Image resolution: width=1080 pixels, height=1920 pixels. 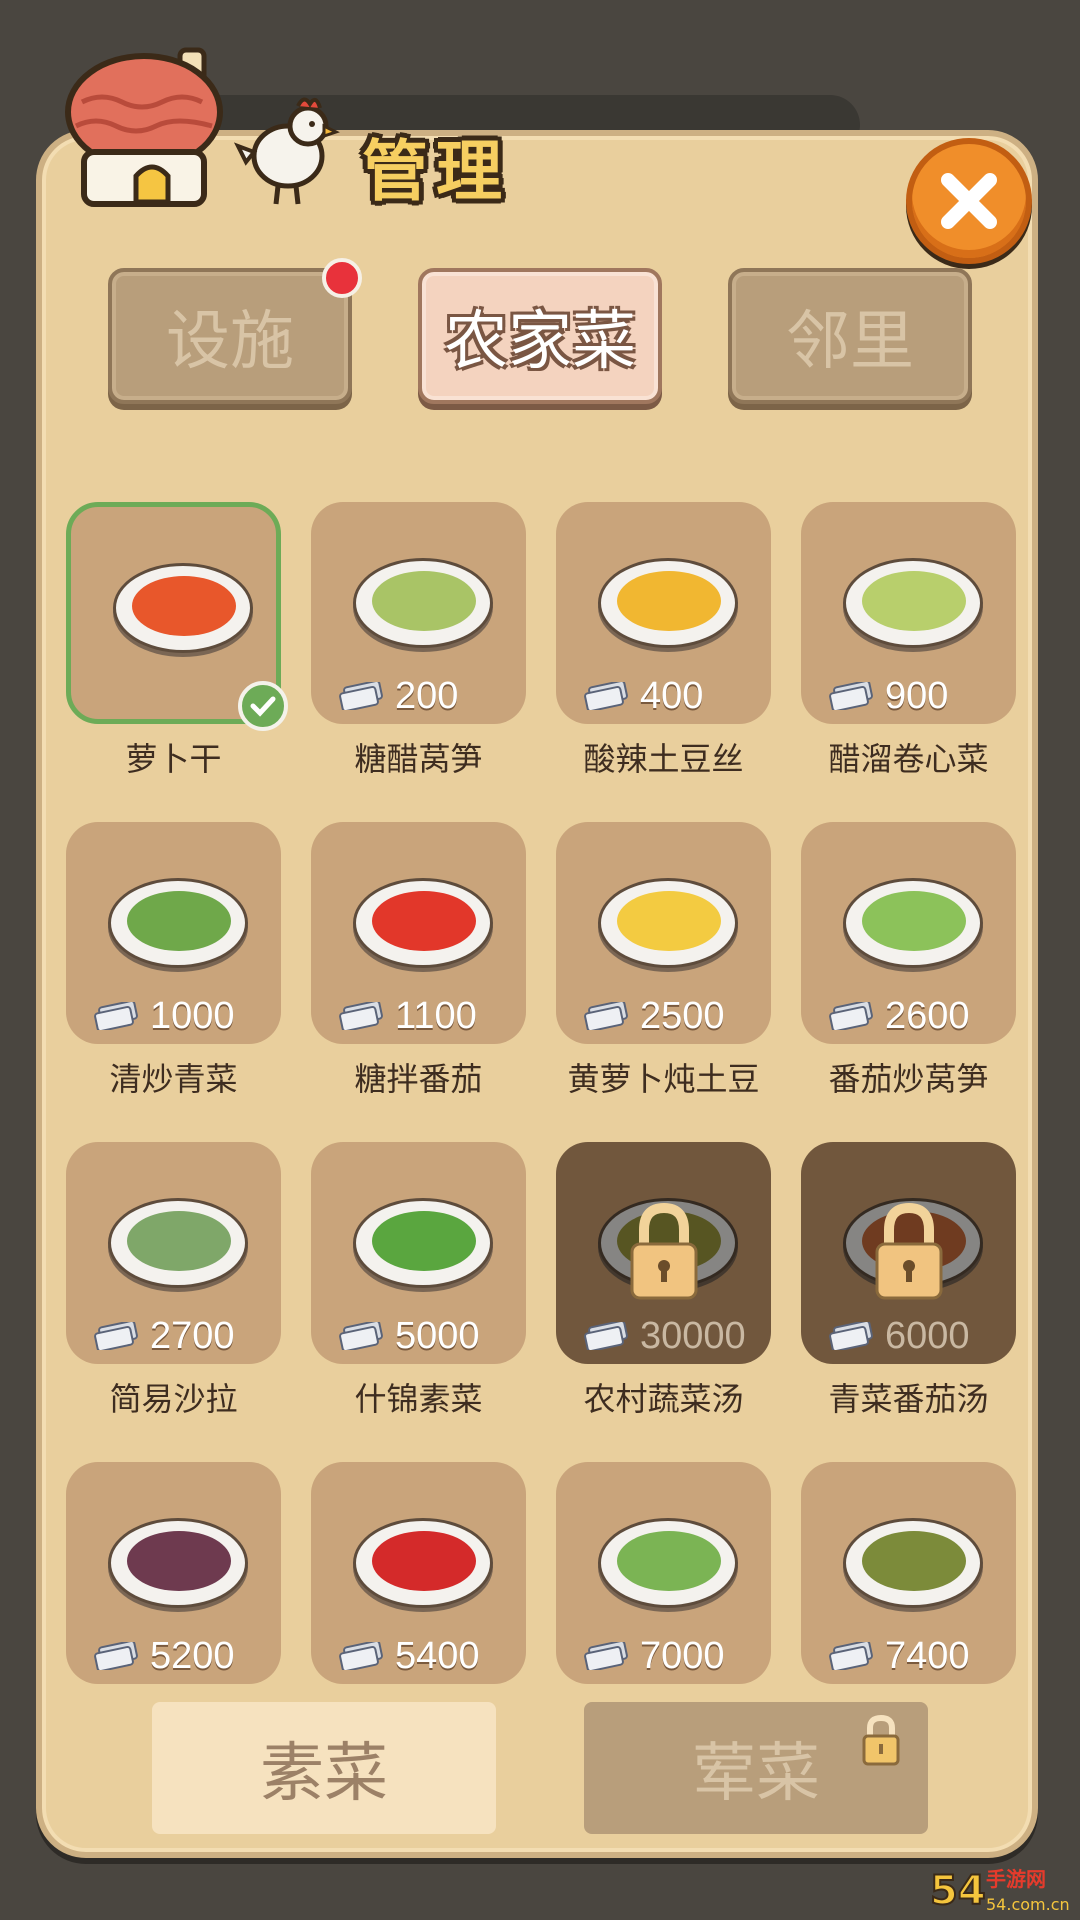 I want to click on dish-cell: 900 醋溜卷心菜, so click(x=908, y=662).